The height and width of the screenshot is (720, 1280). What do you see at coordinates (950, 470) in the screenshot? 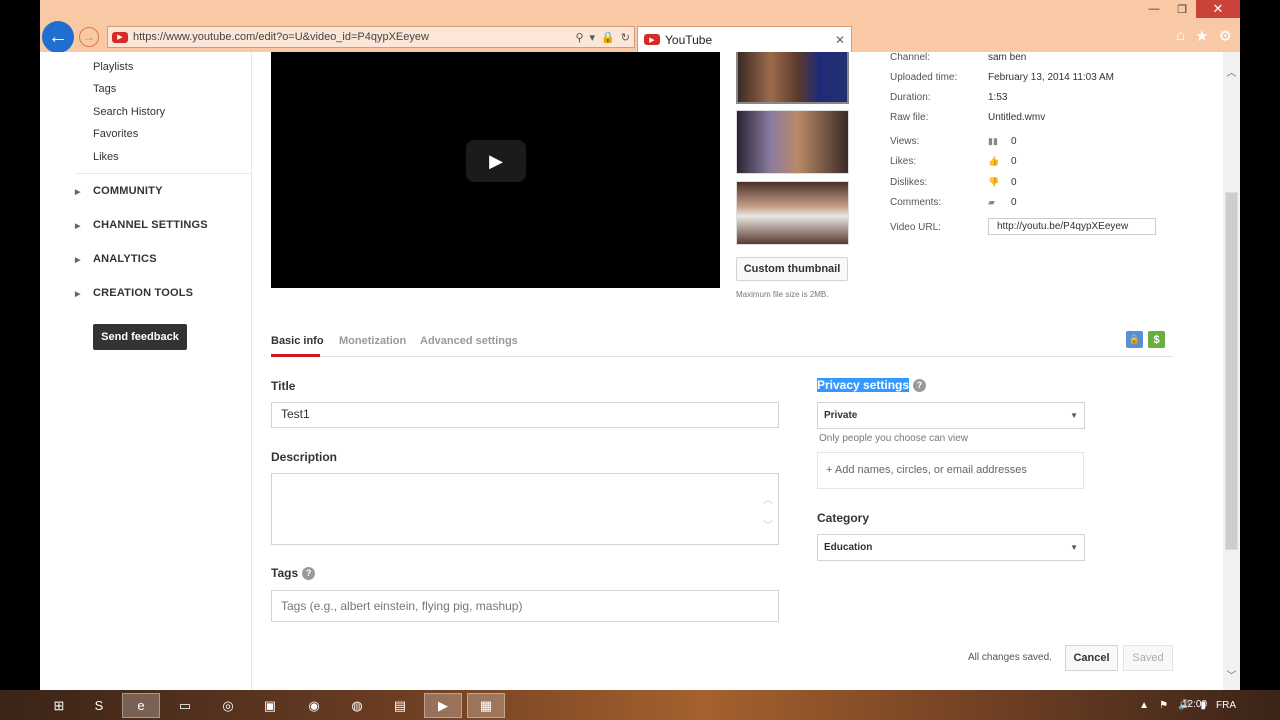
I see `add-people-input: + Add names, circles, or email addresses` at bounding box center [950, 470].